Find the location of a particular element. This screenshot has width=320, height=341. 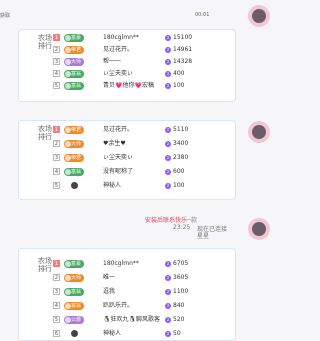

player-name: 唯一 is located at coordinates (109, 277).